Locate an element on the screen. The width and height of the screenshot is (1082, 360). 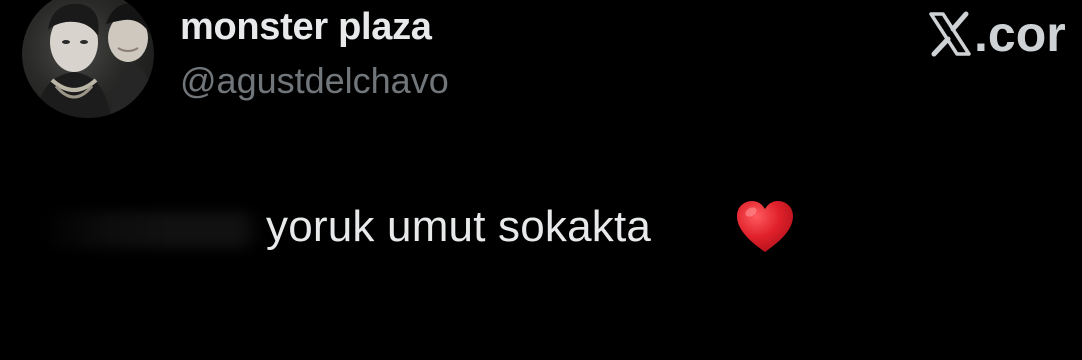
x-logo-icon is located at coordinates (950, 34).